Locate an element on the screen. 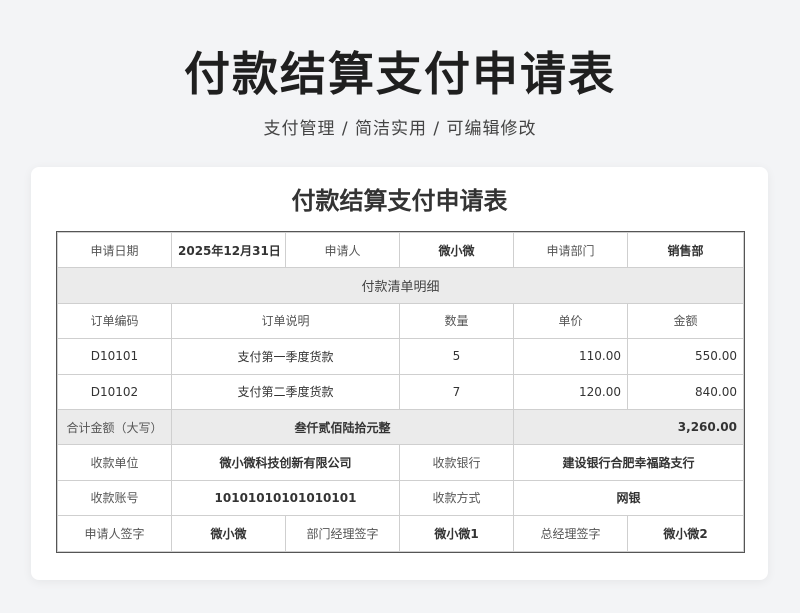 The image size is (800, 613). total-label: 合计金额（大写） is located at coordinates (114, 427).